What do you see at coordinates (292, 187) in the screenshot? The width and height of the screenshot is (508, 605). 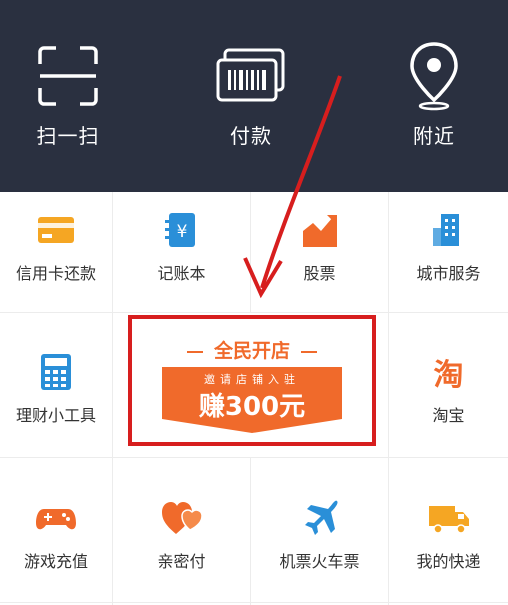 I see `annotation-arrow` at bounding box center [292, 187].